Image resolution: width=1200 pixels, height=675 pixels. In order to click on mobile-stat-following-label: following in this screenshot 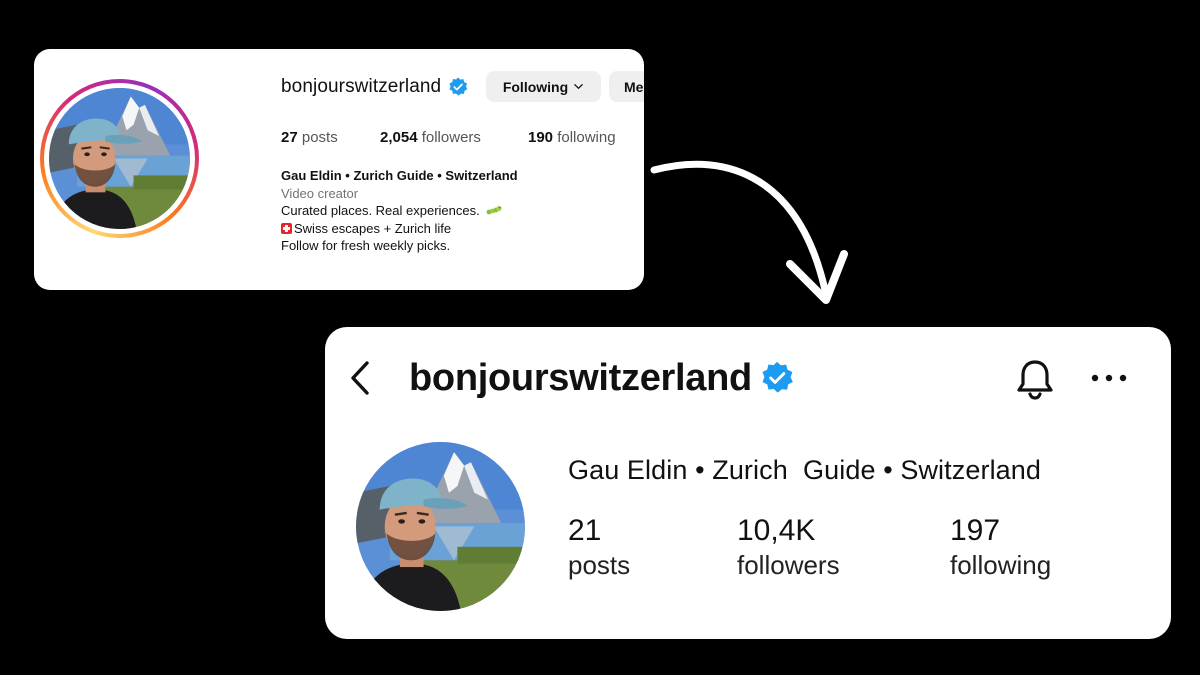, I will do `click(1001, 565)`.